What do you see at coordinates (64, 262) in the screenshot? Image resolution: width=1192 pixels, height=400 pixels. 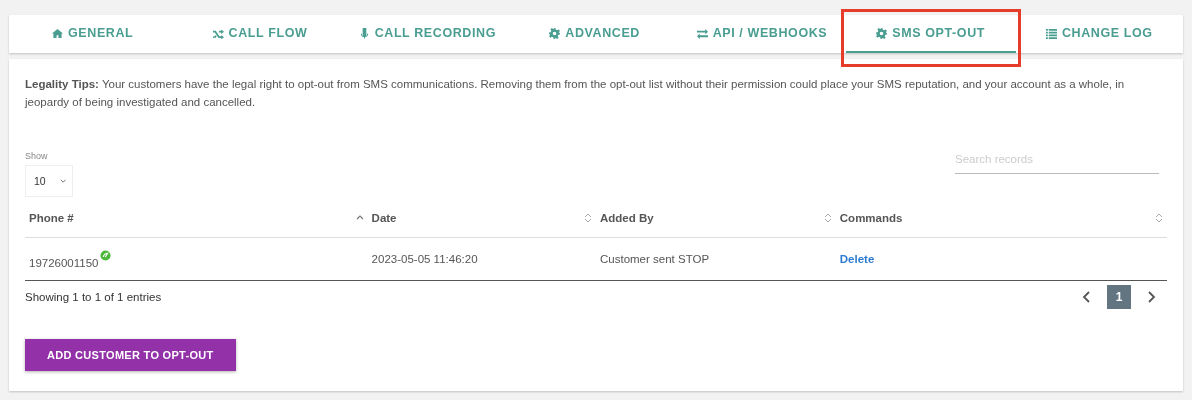 I see `phone-number: 19726001150` at bounding box center [64, 262].